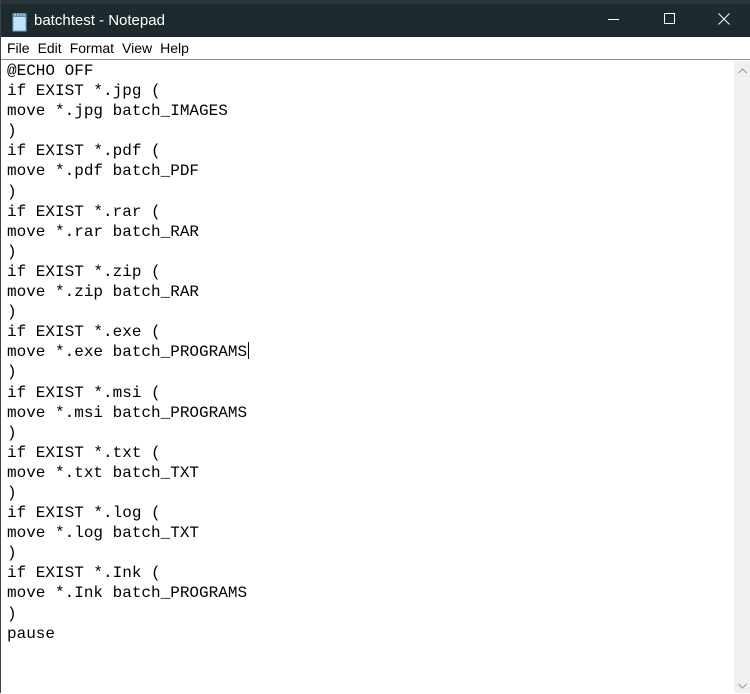  Describe the element at coordinates (370, 413) in the screenshot. I see `text-line: move *.msi batch_PROGRAMS` at that location.